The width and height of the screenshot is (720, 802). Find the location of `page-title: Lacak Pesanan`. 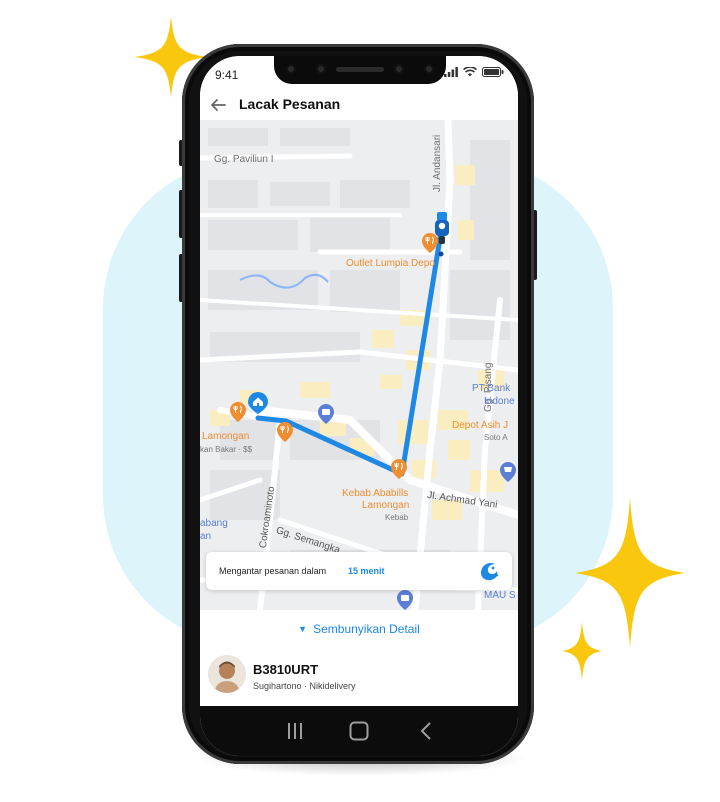

page-title: Lacak Pesanan is located at coordinates (290, 104).